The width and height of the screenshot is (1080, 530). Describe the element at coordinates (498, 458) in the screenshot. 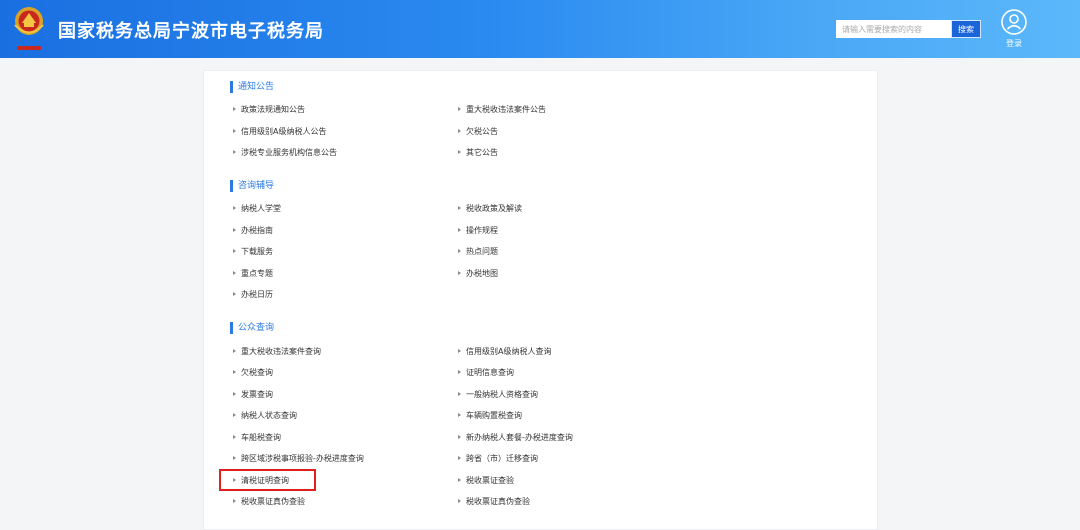

I see `link-cross-province-migration-query: 跨省（市）迁移查询` at that location.